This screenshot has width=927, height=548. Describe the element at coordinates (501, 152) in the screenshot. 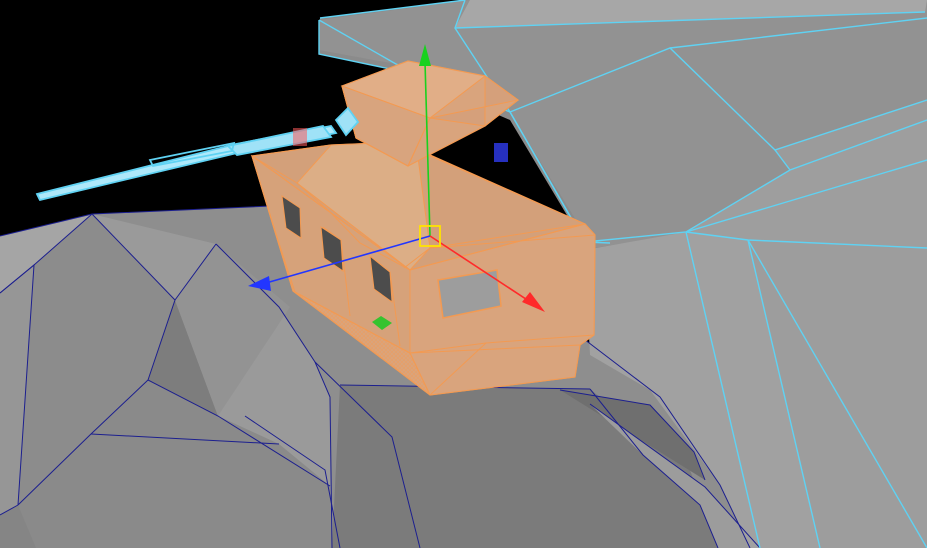

I see `yz-plane-handle` at that location.